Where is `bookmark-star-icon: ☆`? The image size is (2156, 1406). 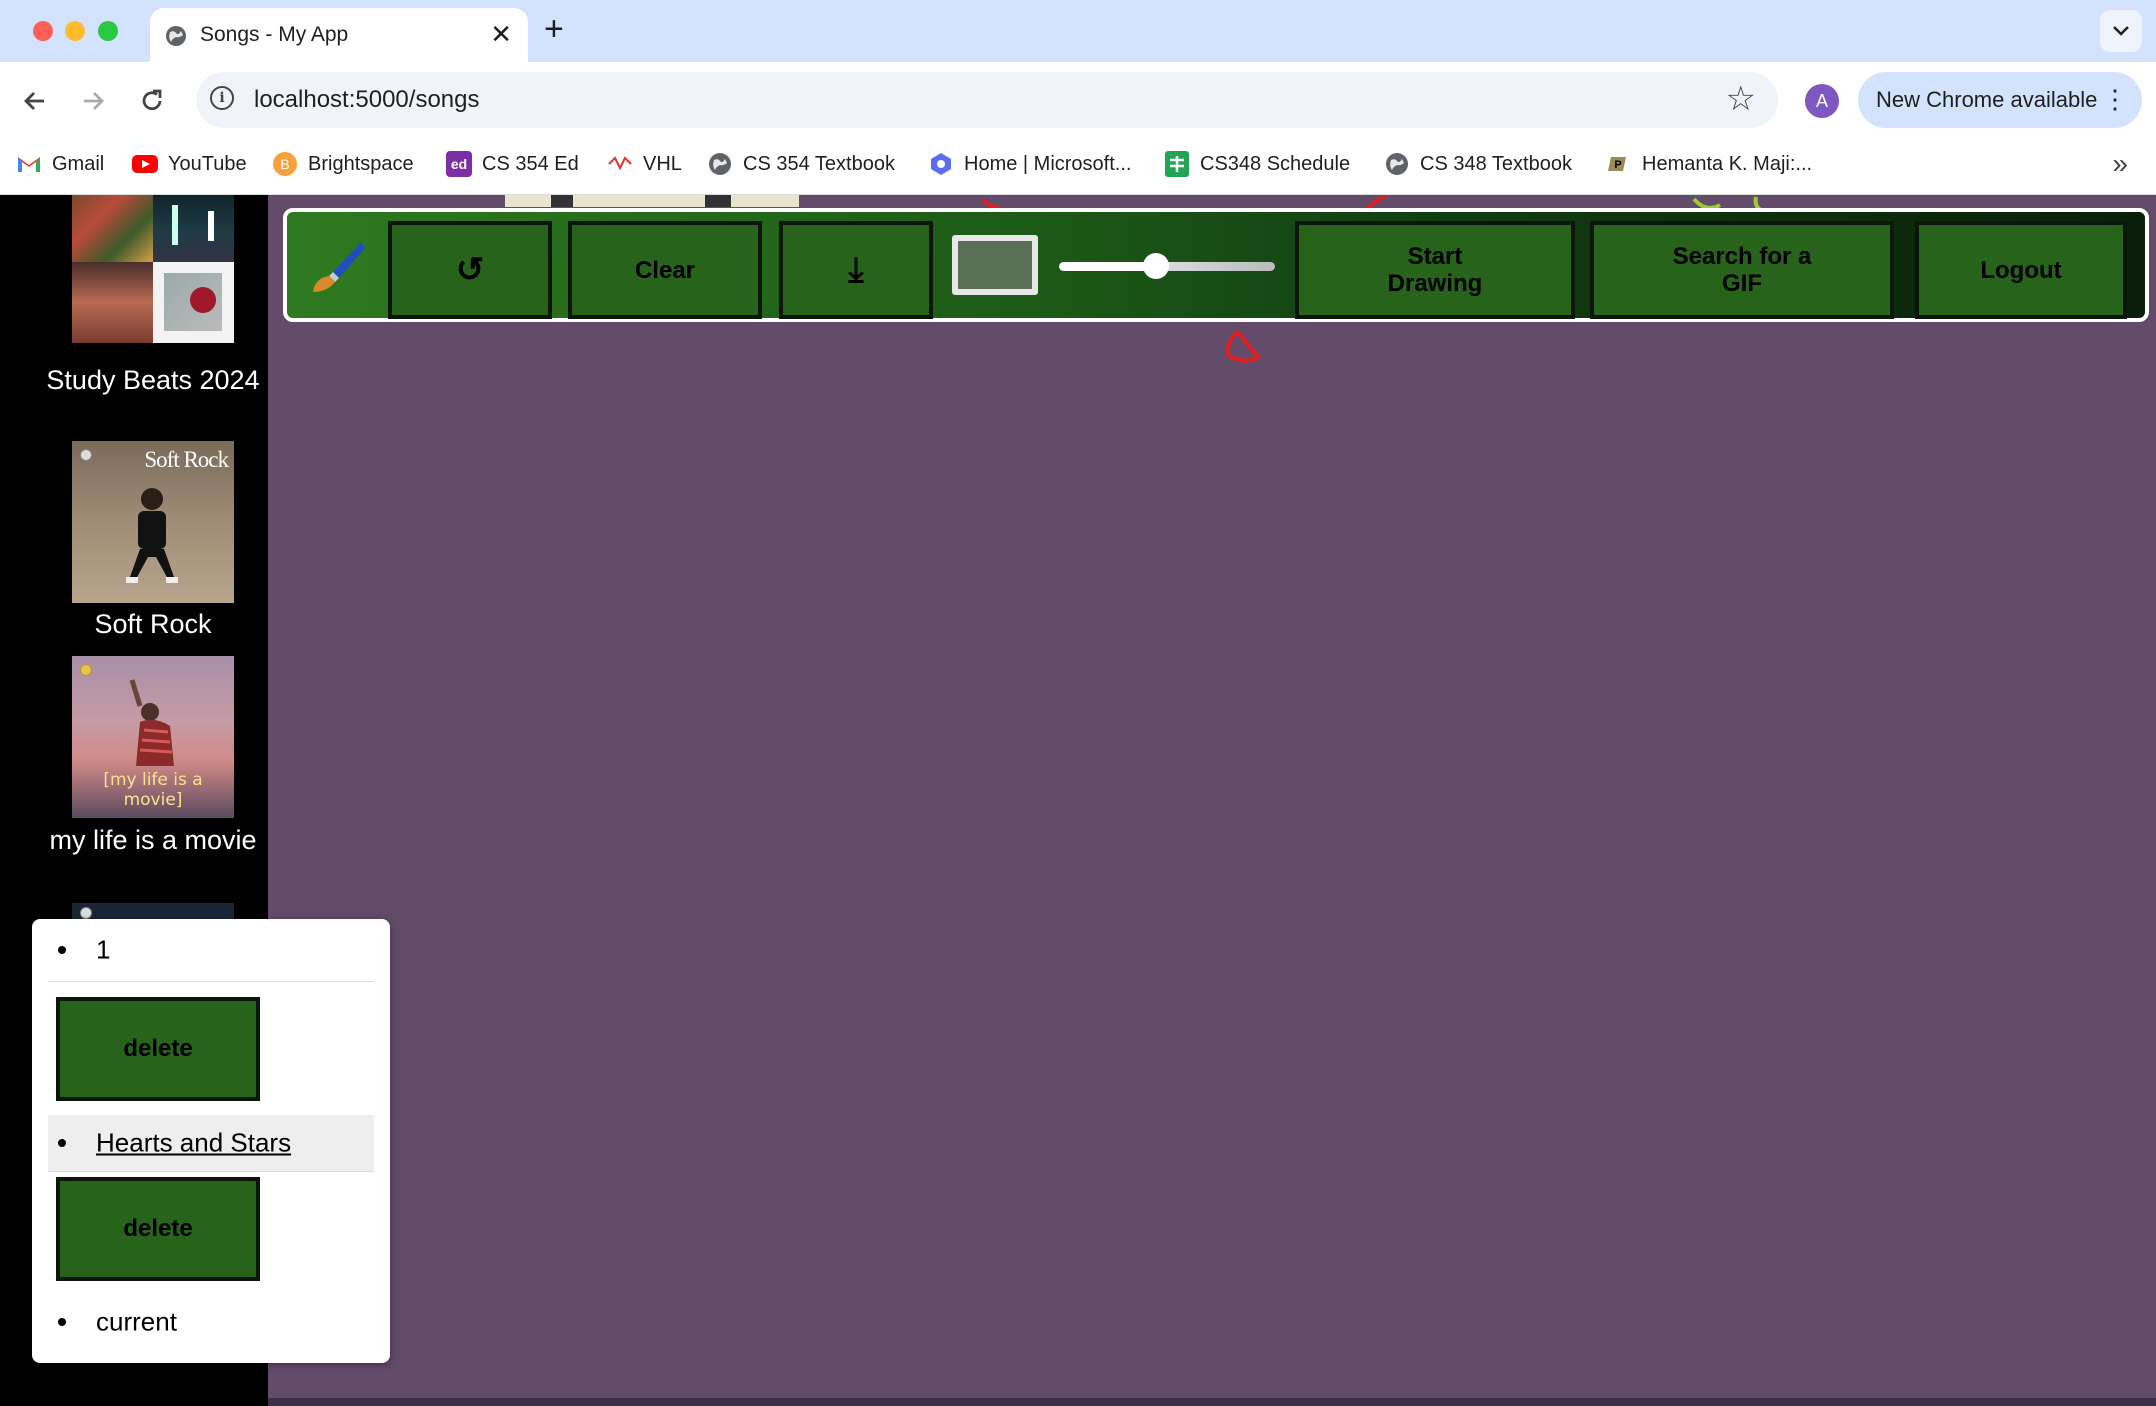 bookmark-star-icon: ☆ is located at coordinates (1741, 99).